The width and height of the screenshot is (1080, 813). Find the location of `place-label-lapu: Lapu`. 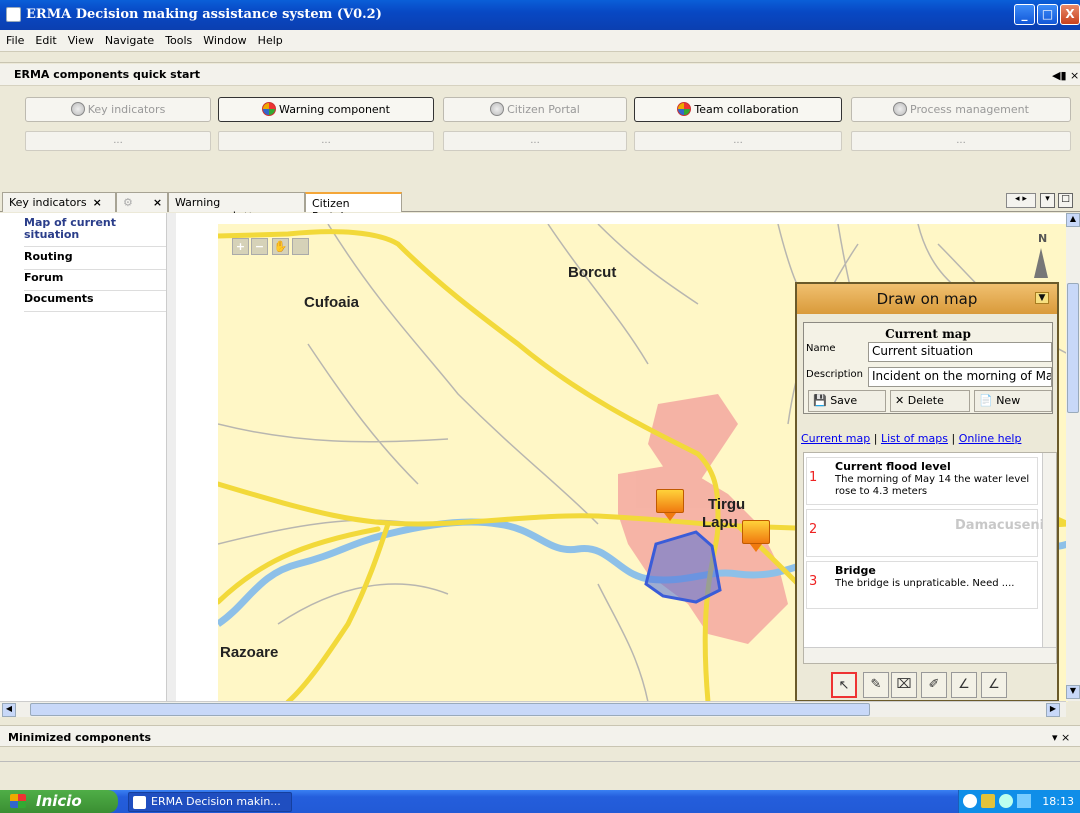

place-label-lapu: Lapu is located at coordinates (720, 522).